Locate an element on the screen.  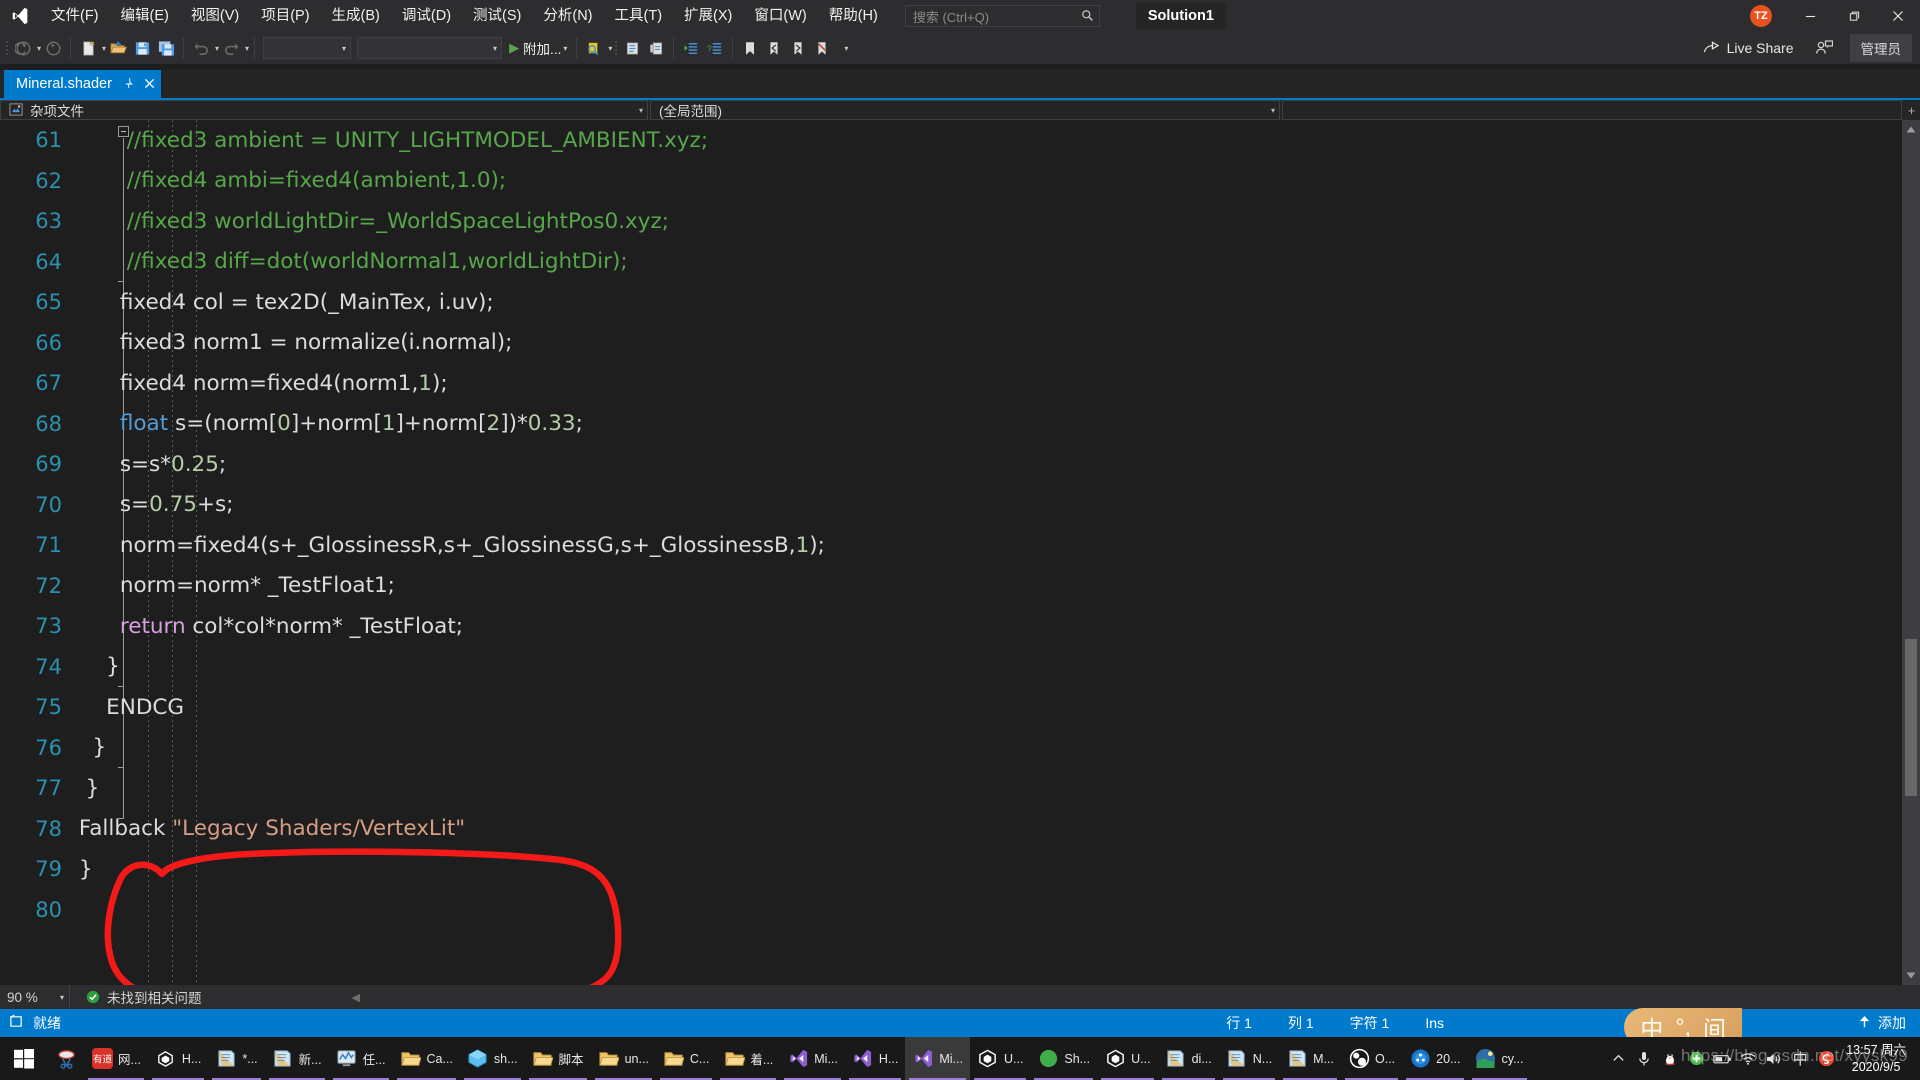
next-bookmark-icon is located at coordinates (798, 48).